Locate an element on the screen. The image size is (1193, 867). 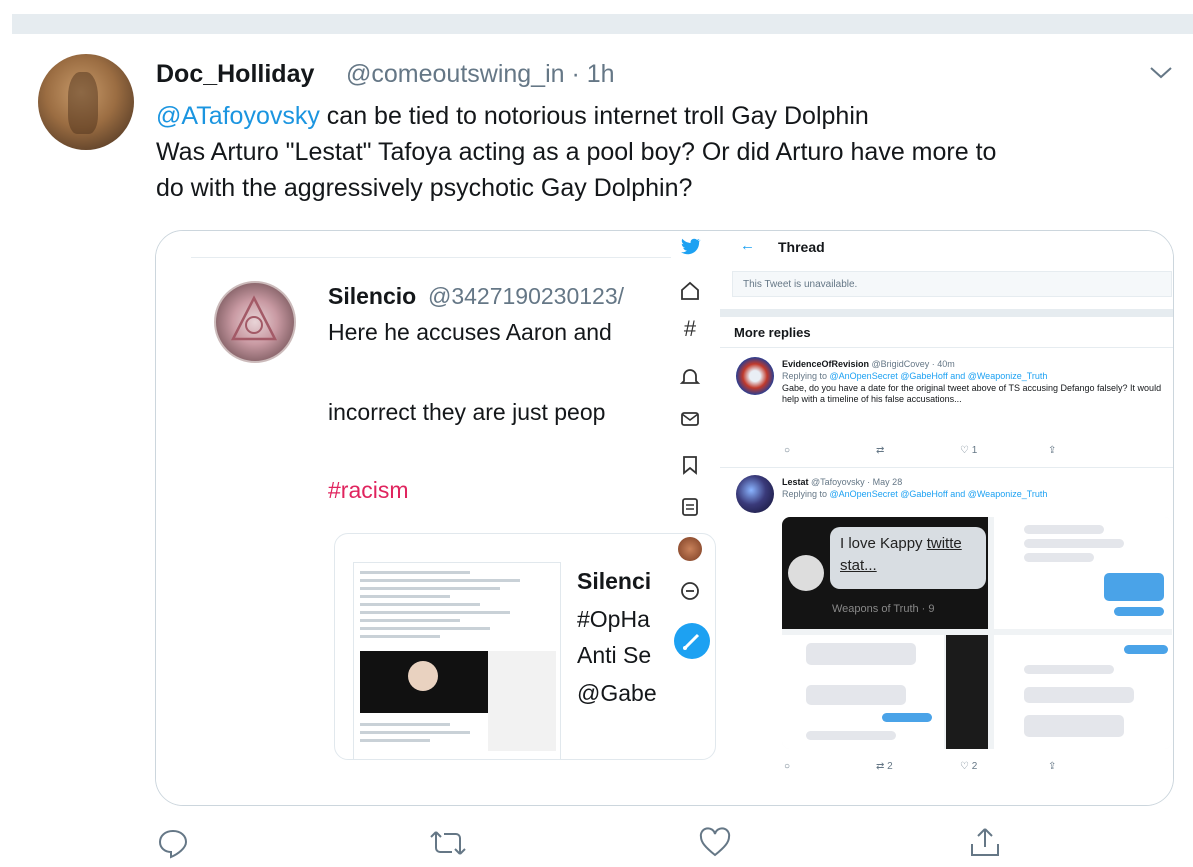
quote-text-line: @Gabe is located at coordinates (617, 693).